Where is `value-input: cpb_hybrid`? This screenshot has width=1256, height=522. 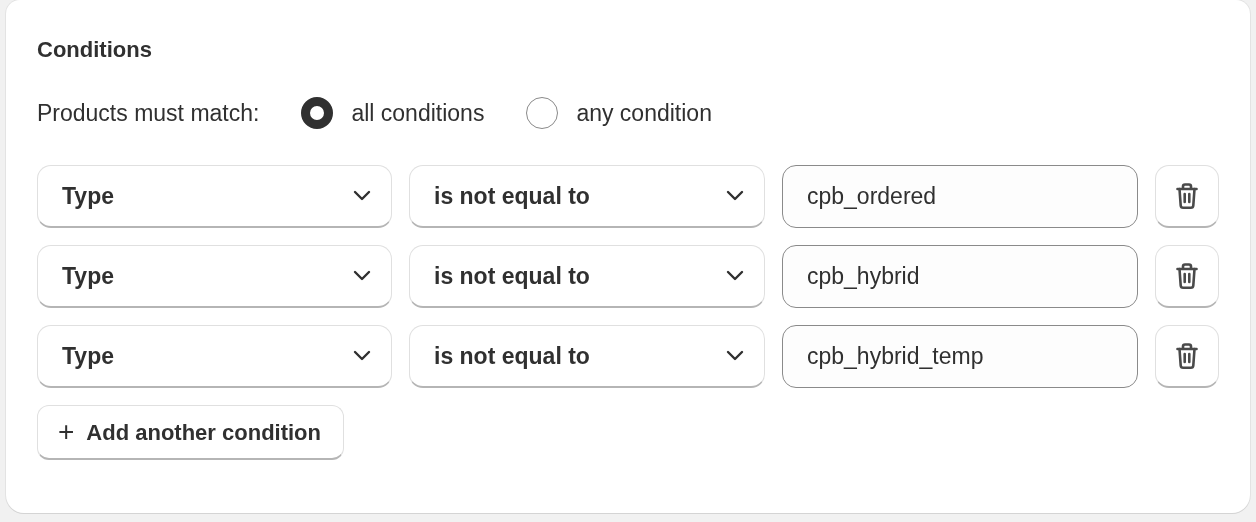 value-input: cpb_hybrid is located at coordinates (960, 276).